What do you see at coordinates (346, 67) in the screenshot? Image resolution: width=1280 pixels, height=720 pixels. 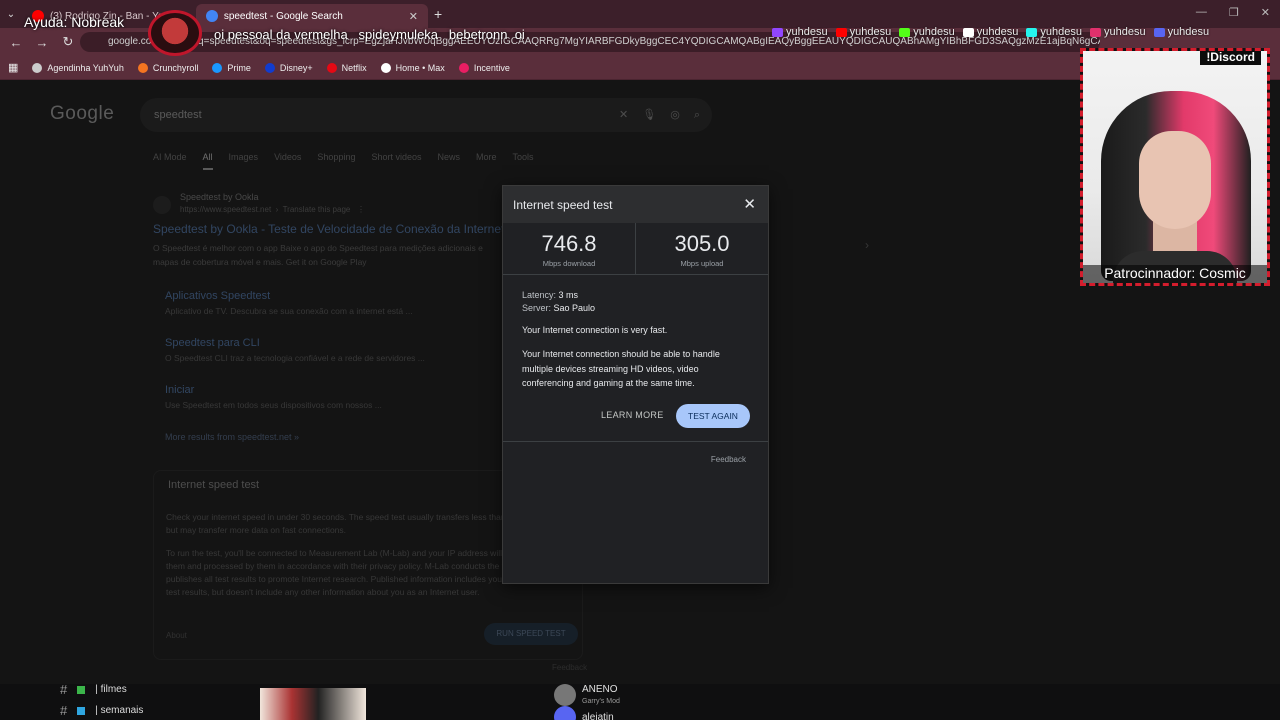 I see `bookmark-netflix: Netflix` at bounding box center [346, 67].